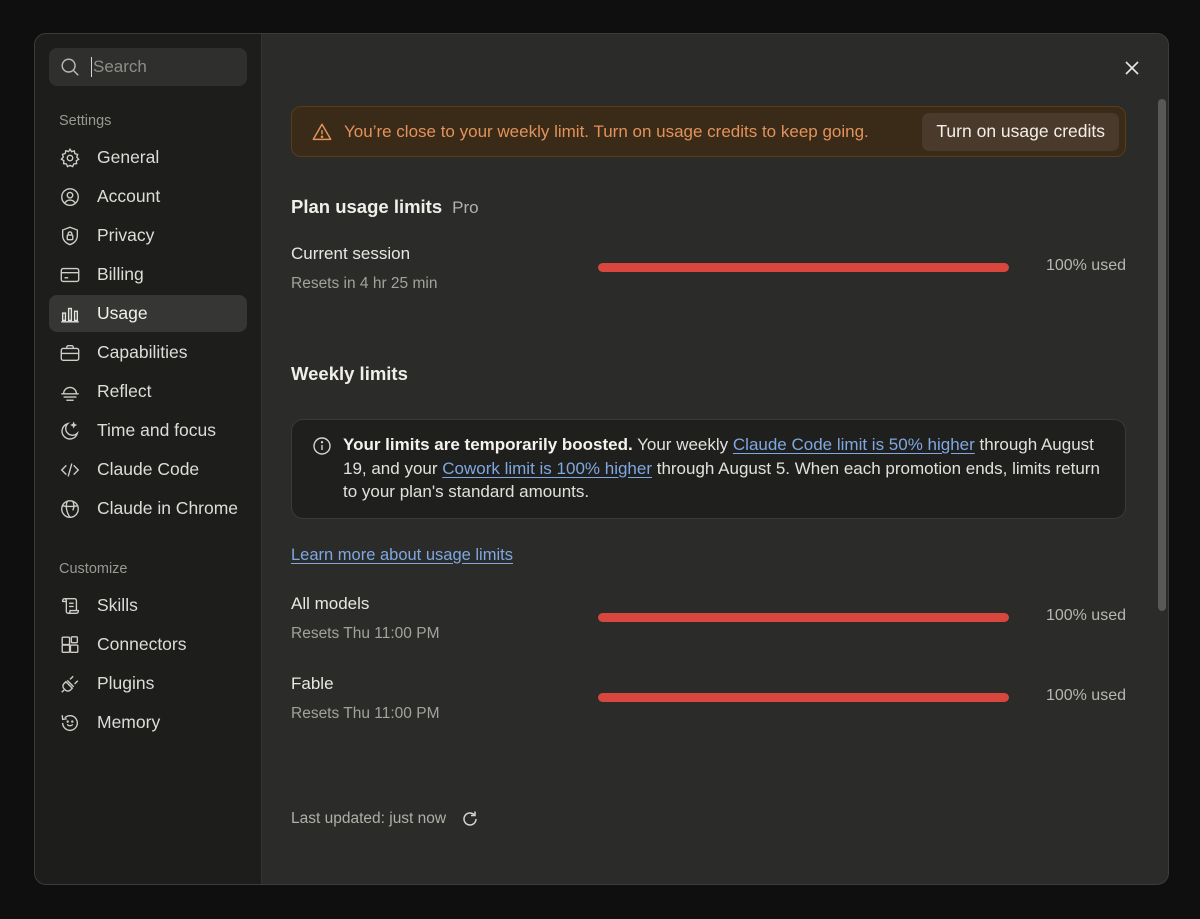 The height and width of the screenshot is (919, 1200). Describe the element at coordinates (70, 508) in the screenshot. I see `globe-icon` at that location.